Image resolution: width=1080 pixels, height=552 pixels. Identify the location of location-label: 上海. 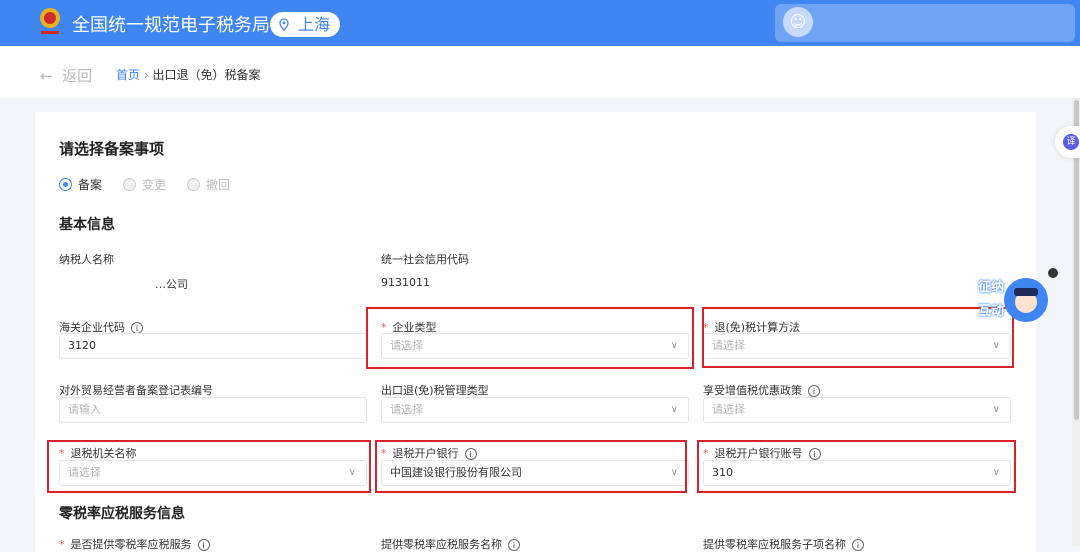
(314, 24).